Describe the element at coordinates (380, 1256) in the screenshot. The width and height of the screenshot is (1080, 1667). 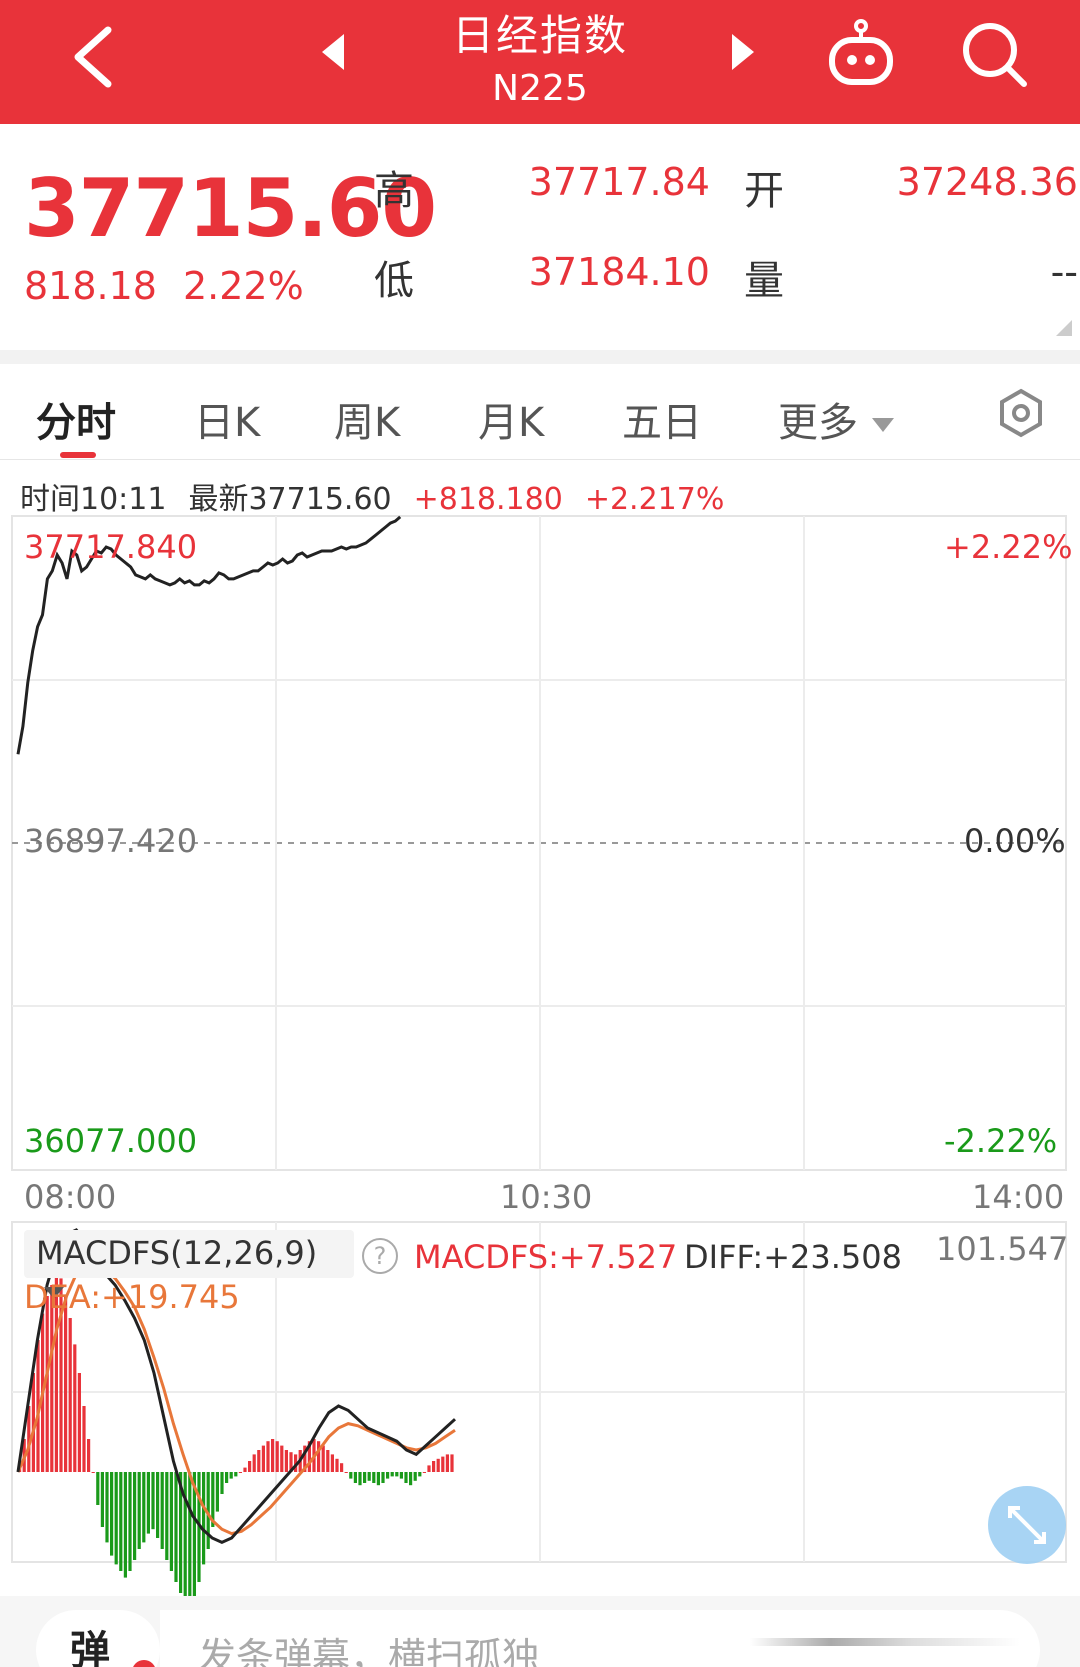
I see `help-icon: ?` at that location.